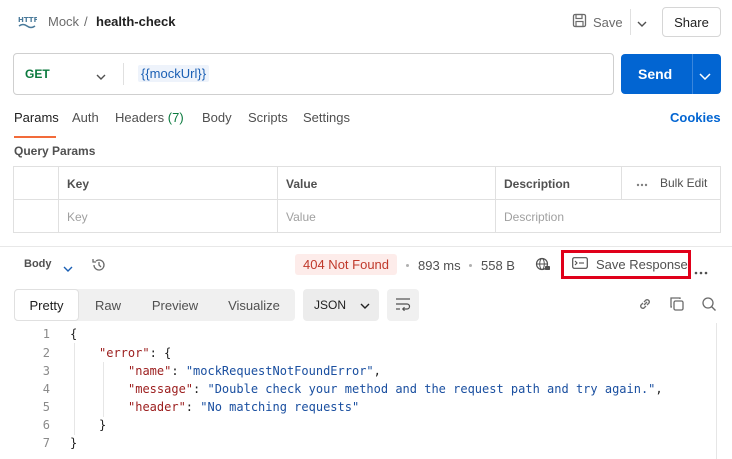  Describe the element at coordinates (366, 246) in the screenshot. I see `pane-divider` at that location.